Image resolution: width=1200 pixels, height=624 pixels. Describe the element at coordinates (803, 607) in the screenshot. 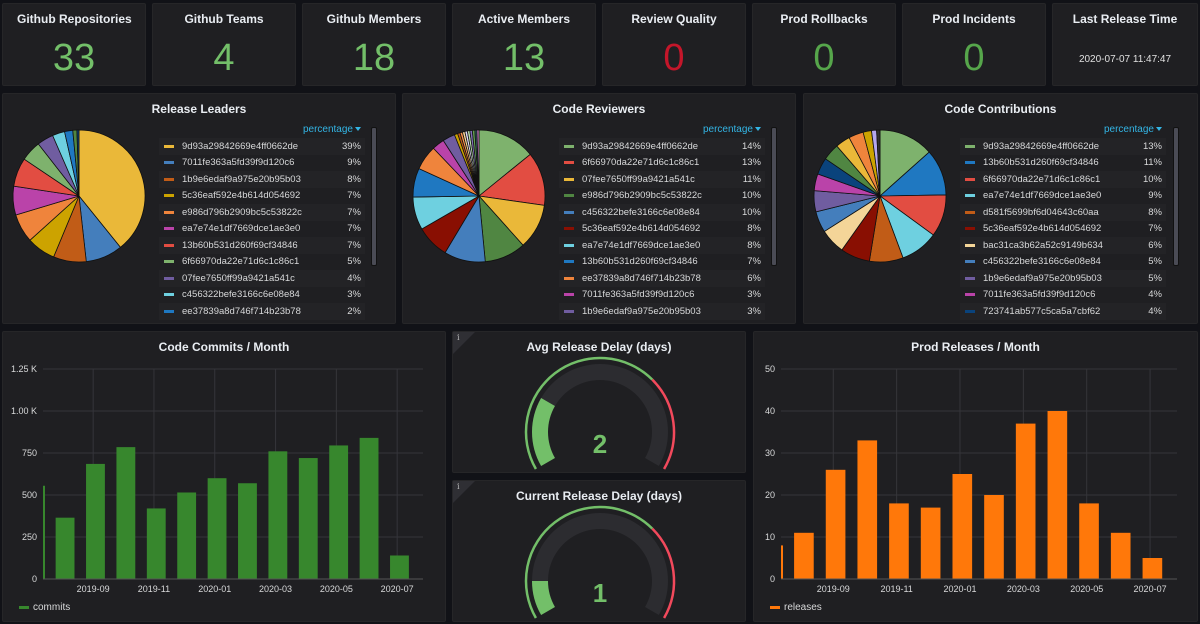

I see `releases-legend-label: releases` at that location.